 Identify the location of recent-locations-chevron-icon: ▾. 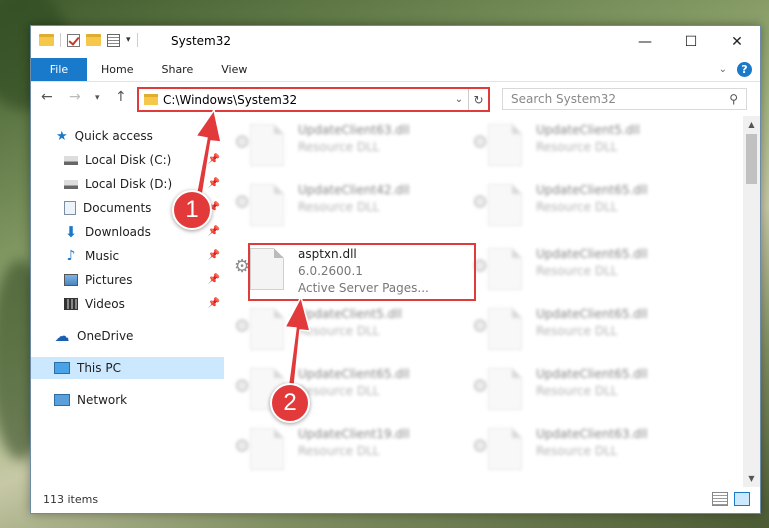
(97, 98).